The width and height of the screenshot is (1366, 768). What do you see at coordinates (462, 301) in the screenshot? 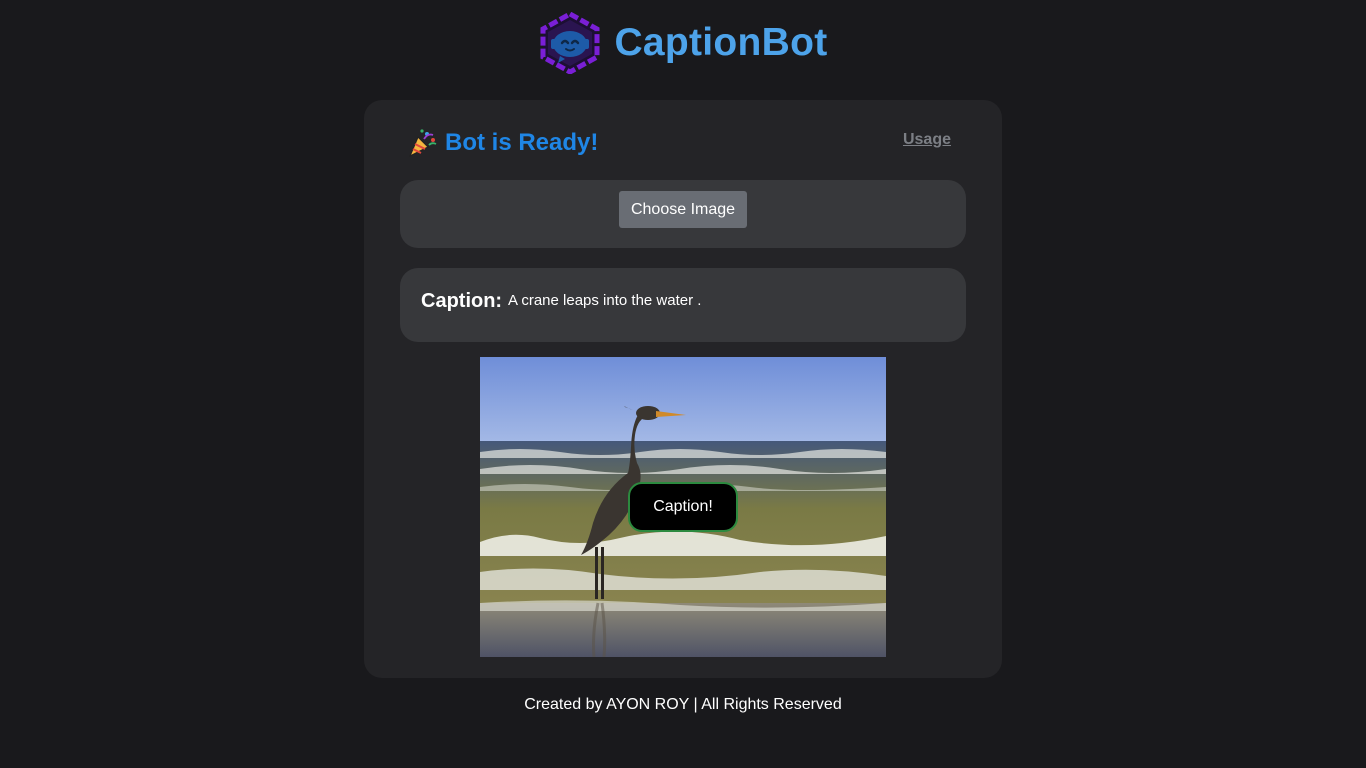
I see `caption-label: Caption:` at bounding box center [462, 301].